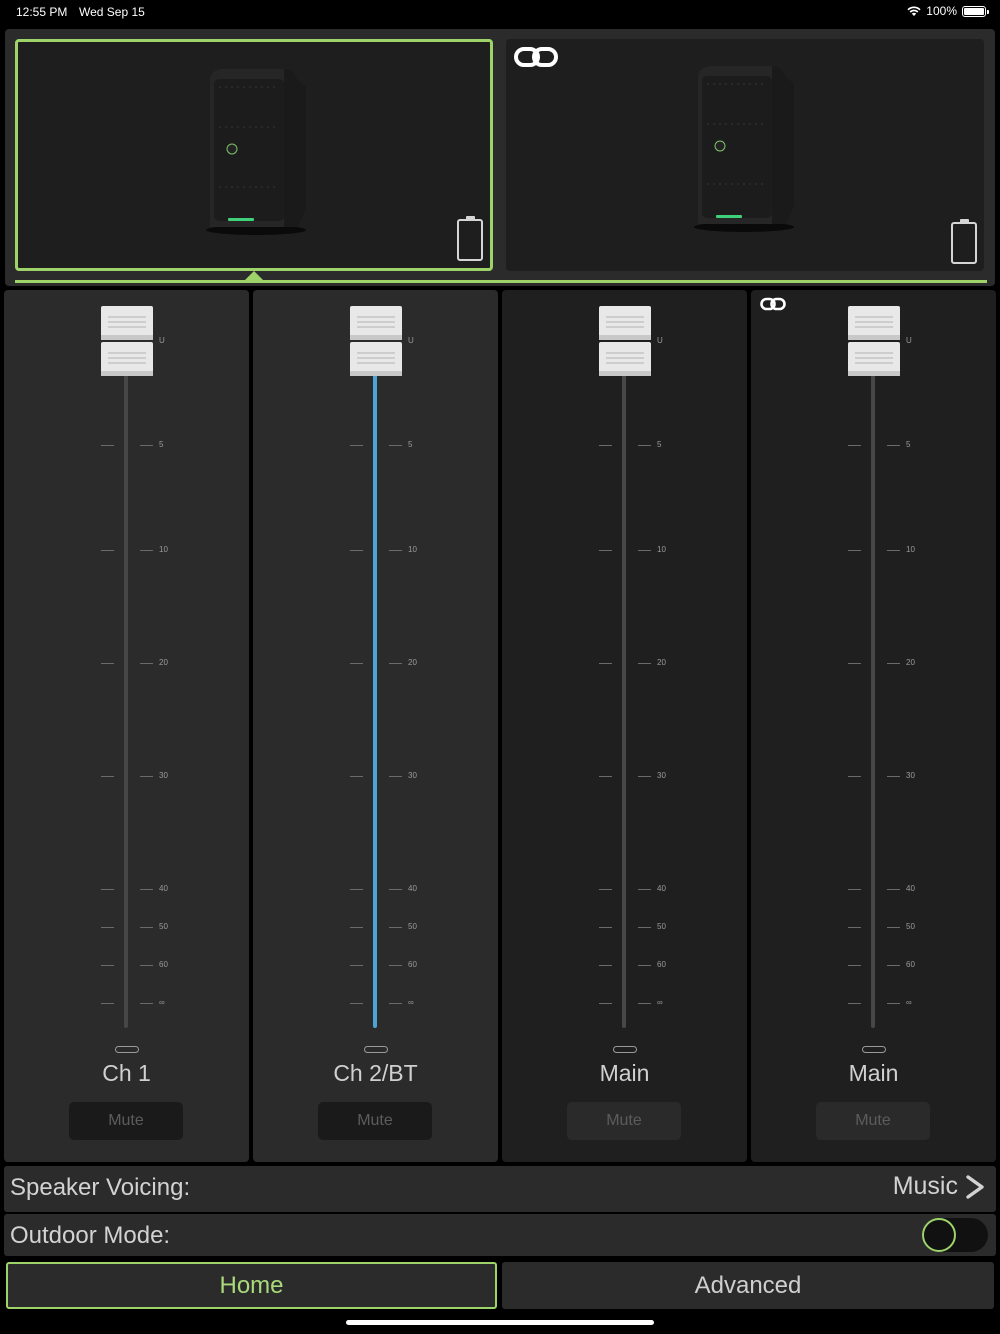 Image resolution: width=1000 pixels, height=1334 pixels. Describe the element at coordinates (500, 1189) in the screenshot. I see `speaker-voicing-row: Speaker Voicing: Music` at that location.